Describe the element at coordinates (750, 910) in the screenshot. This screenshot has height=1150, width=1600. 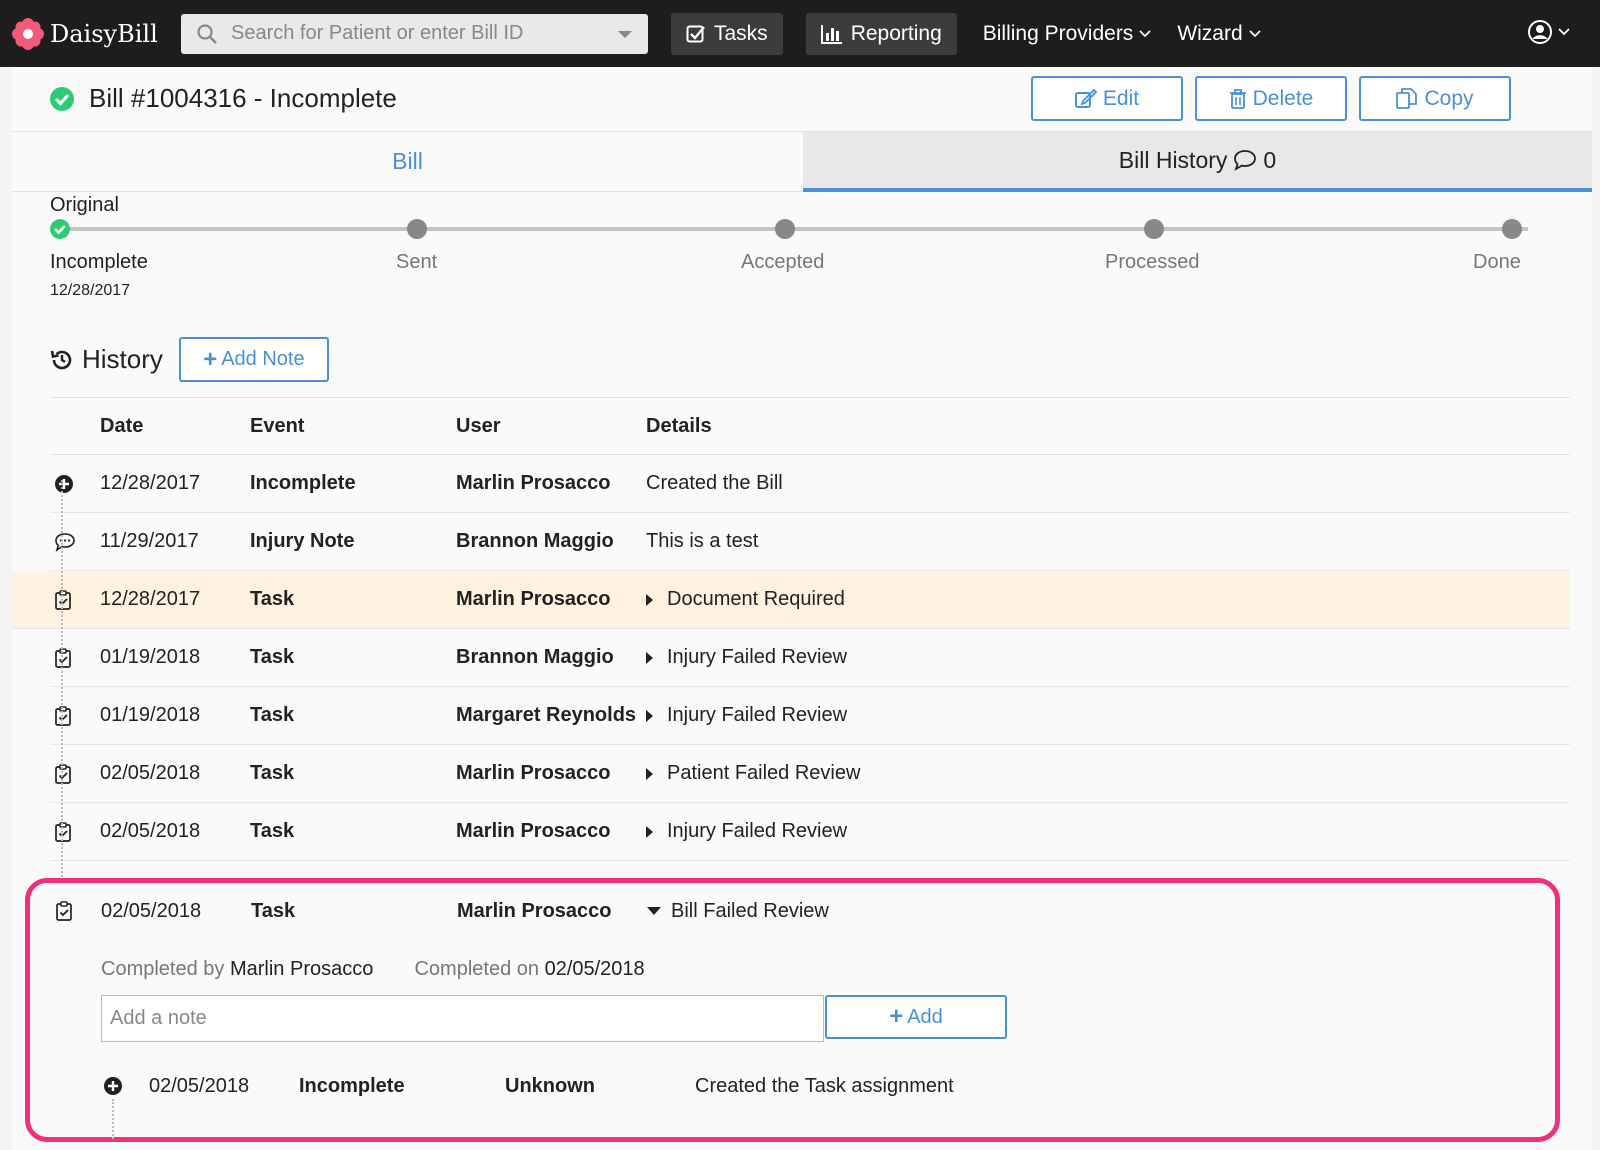
I see `row-details: Bill Failed Review` at that location.